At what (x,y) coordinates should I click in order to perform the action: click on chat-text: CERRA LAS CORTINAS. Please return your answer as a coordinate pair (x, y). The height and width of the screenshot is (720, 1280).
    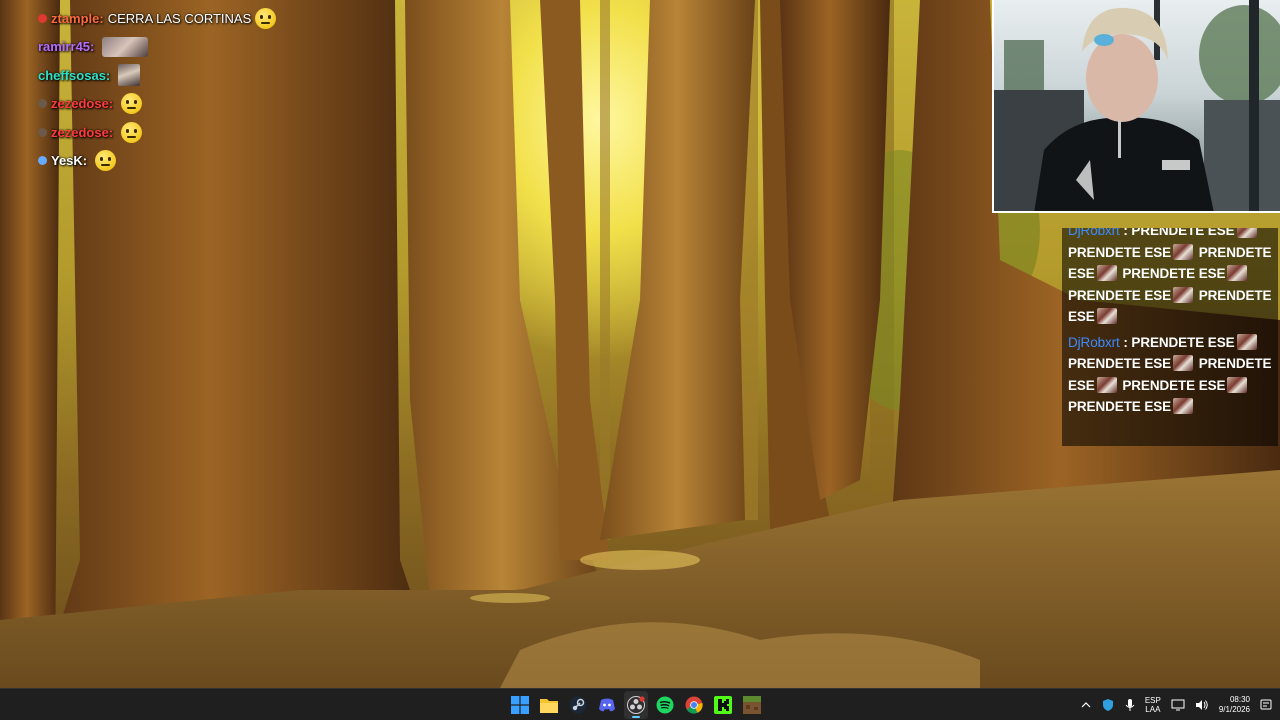
    Looking at the image, I should click on (179, 18).